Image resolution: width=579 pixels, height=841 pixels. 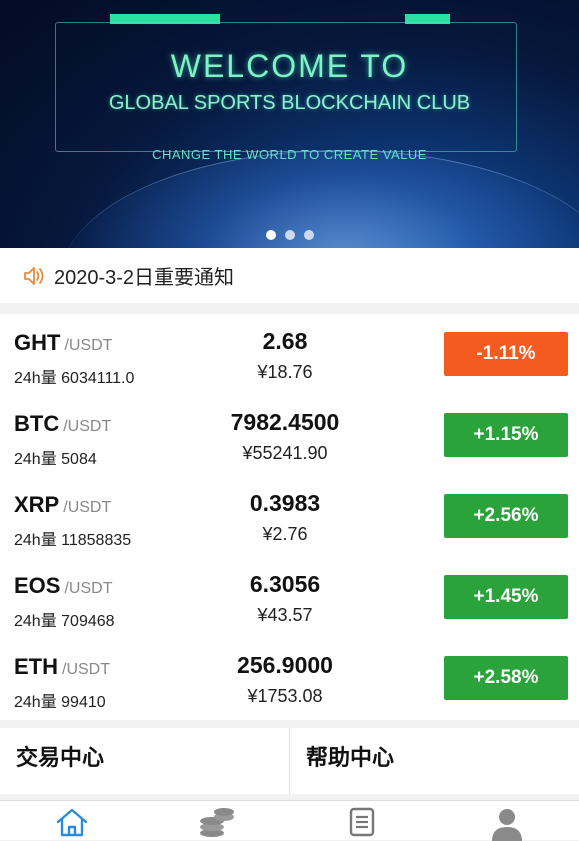 I want to click on change-badge: +2.56%, so click(x=506, y=516).